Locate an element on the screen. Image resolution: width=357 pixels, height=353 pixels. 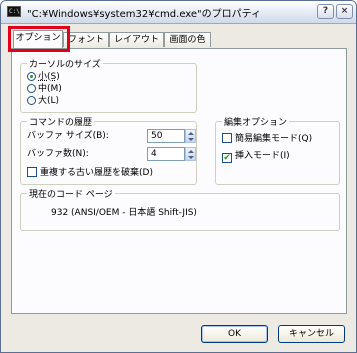
cancel-button: キャンセル is located at coordinates (311, 334).